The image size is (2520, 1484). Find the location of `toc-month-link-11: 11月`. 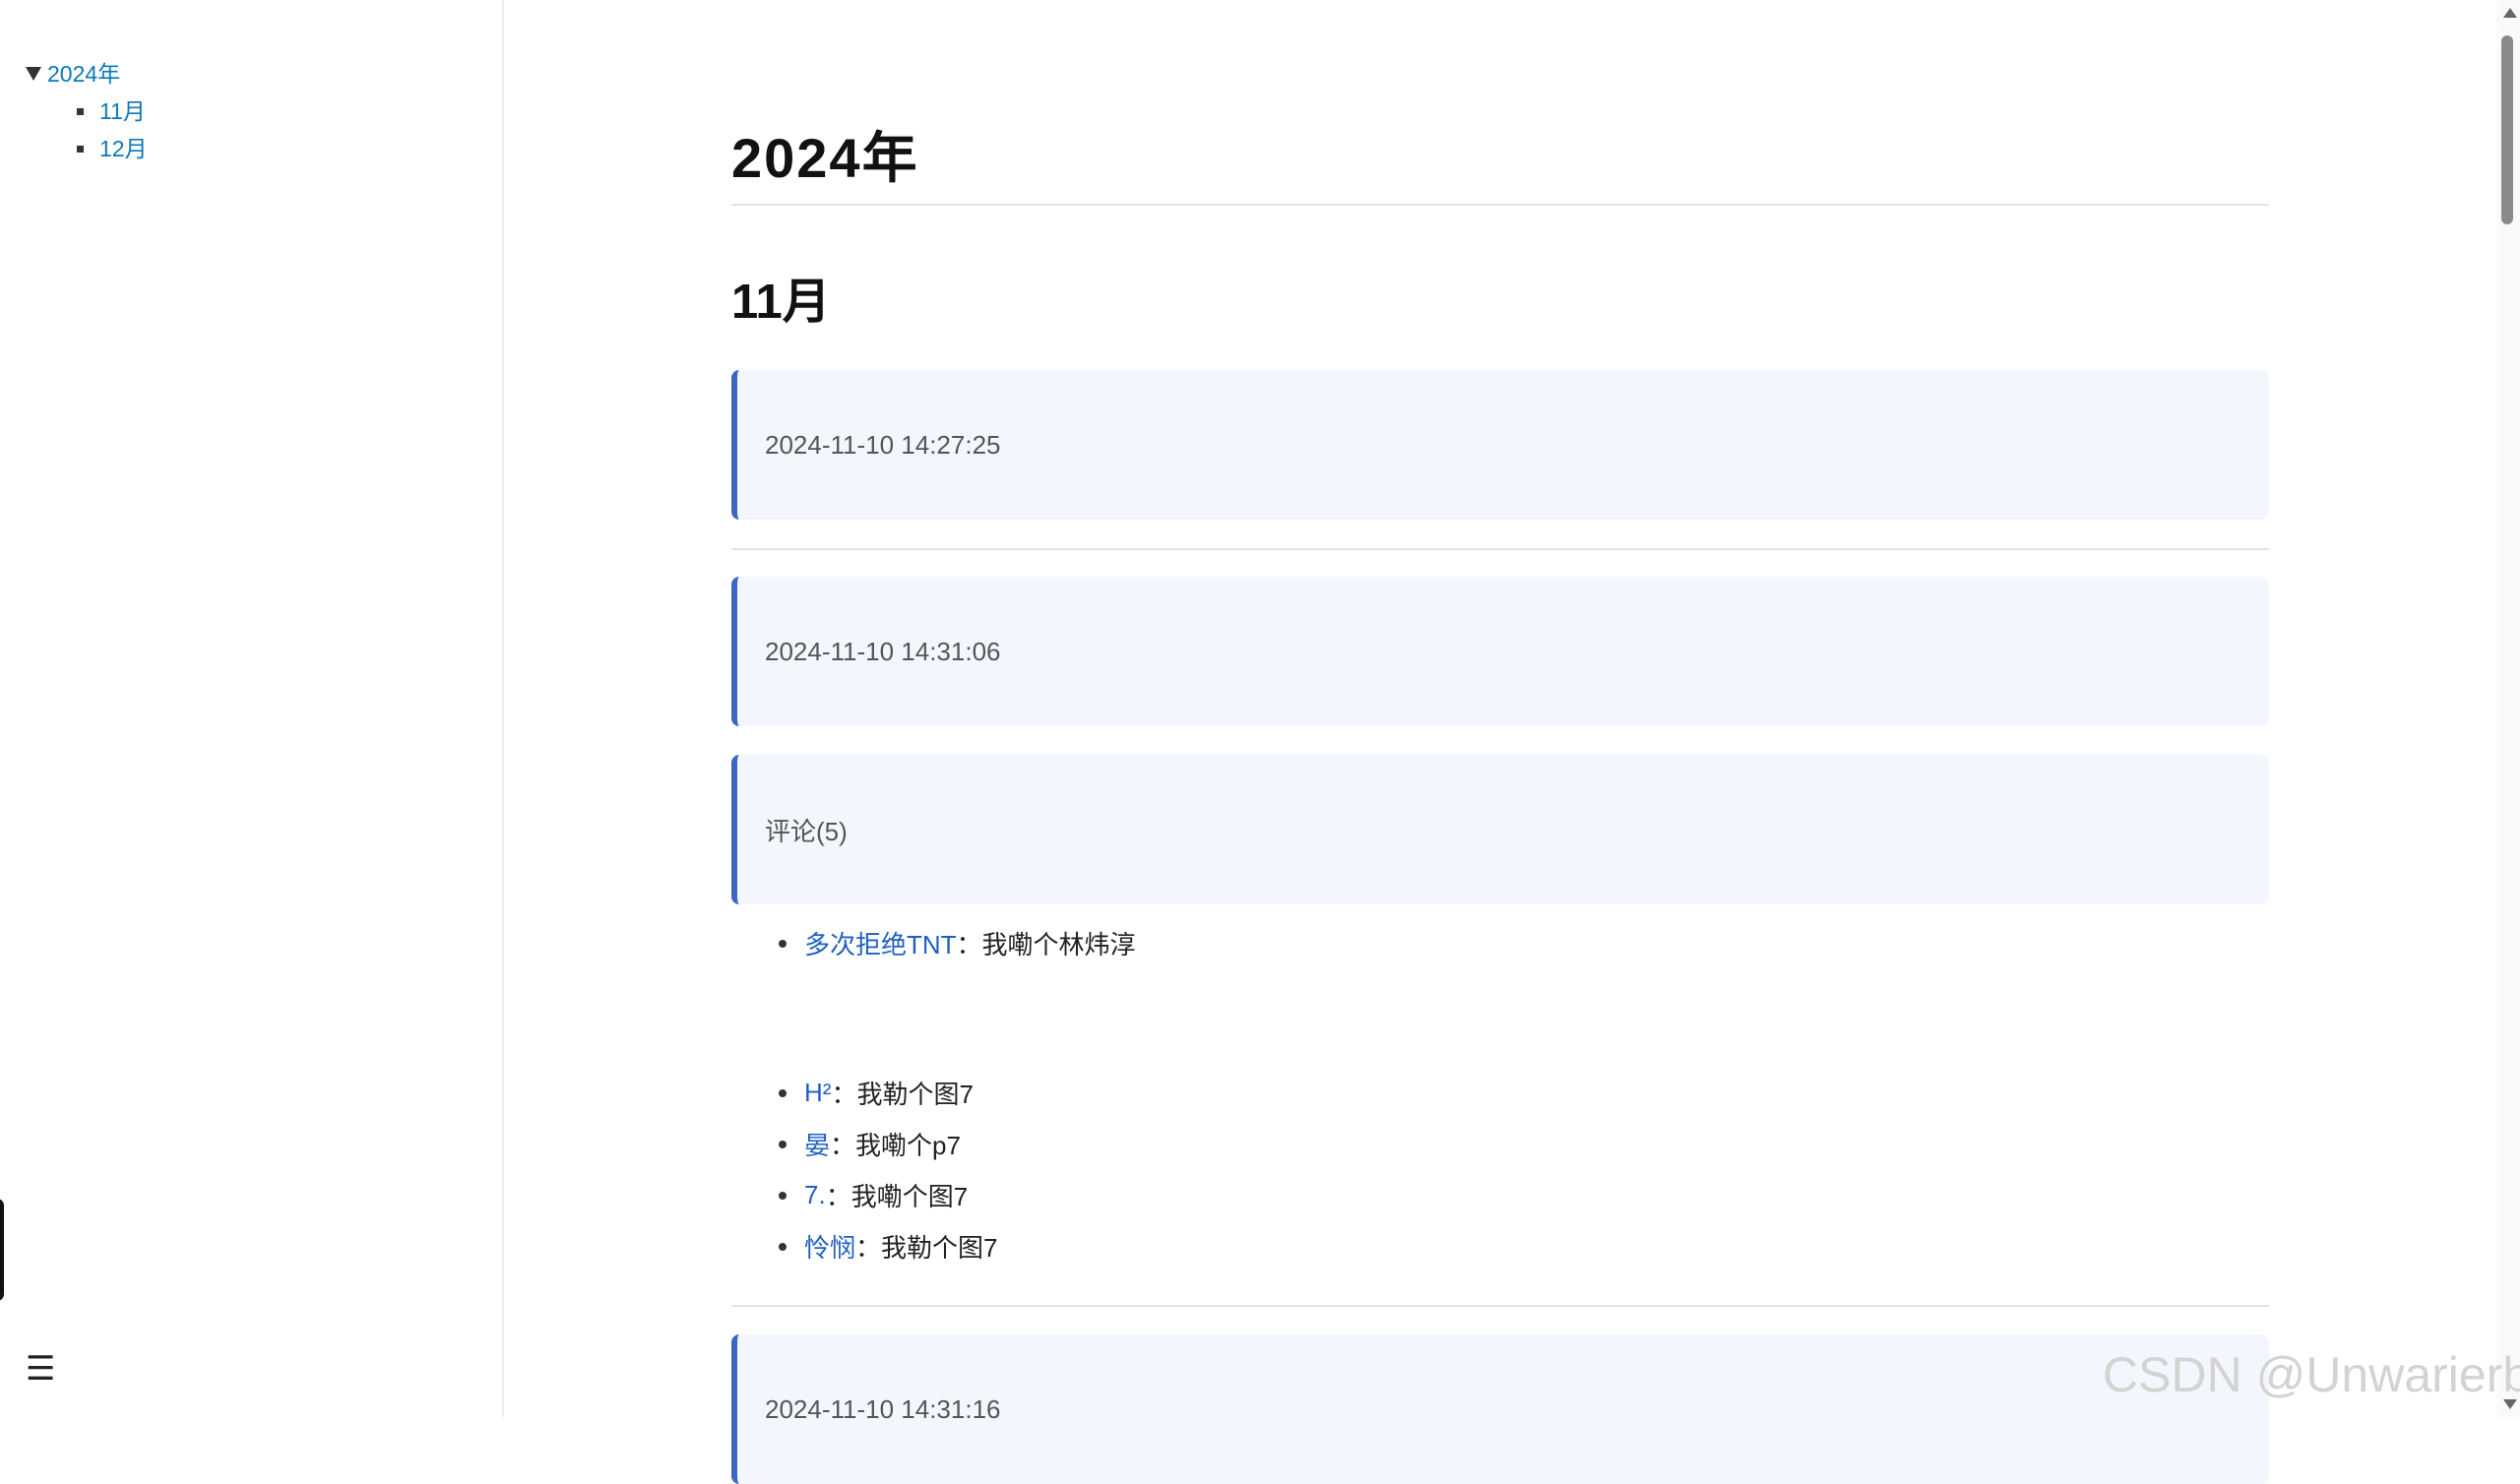

toc-month-link-11: 11月 is located at coordinates (122, 112).